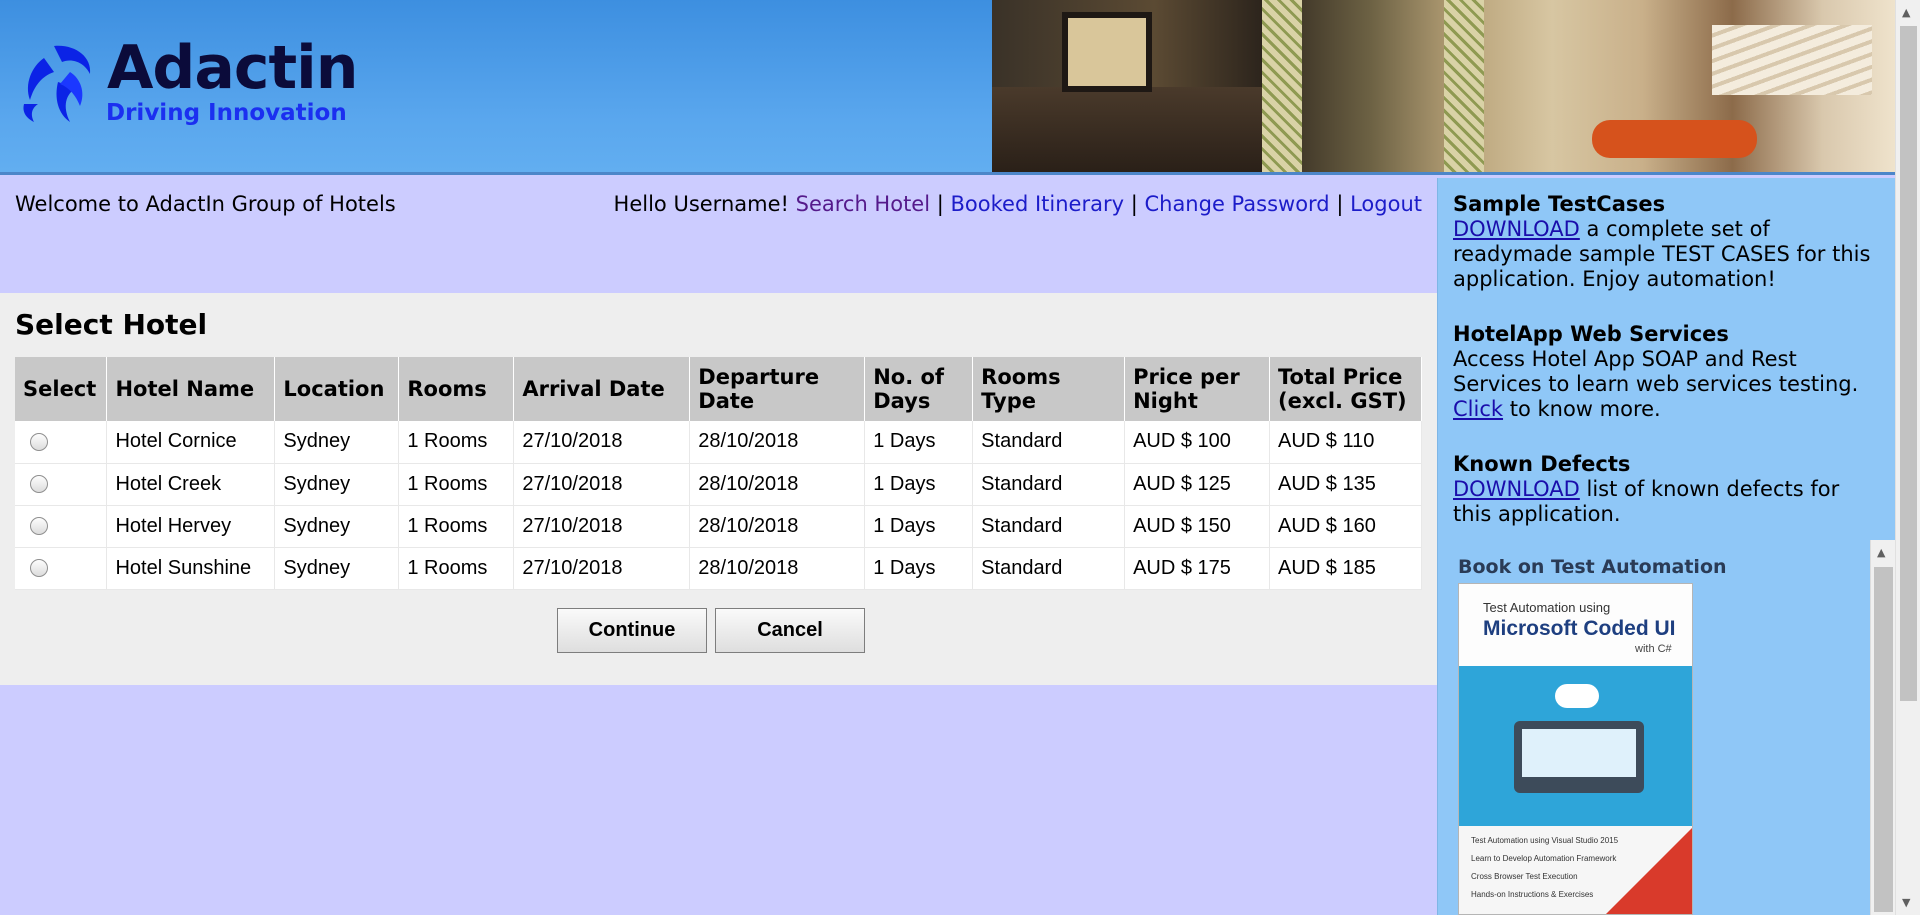 The width and height of the screenshot is (1920, 915). What do you see at coordinates (1674, 139) in the screenshot?
I see `banner-couch` at bounding box center [1674, 139].